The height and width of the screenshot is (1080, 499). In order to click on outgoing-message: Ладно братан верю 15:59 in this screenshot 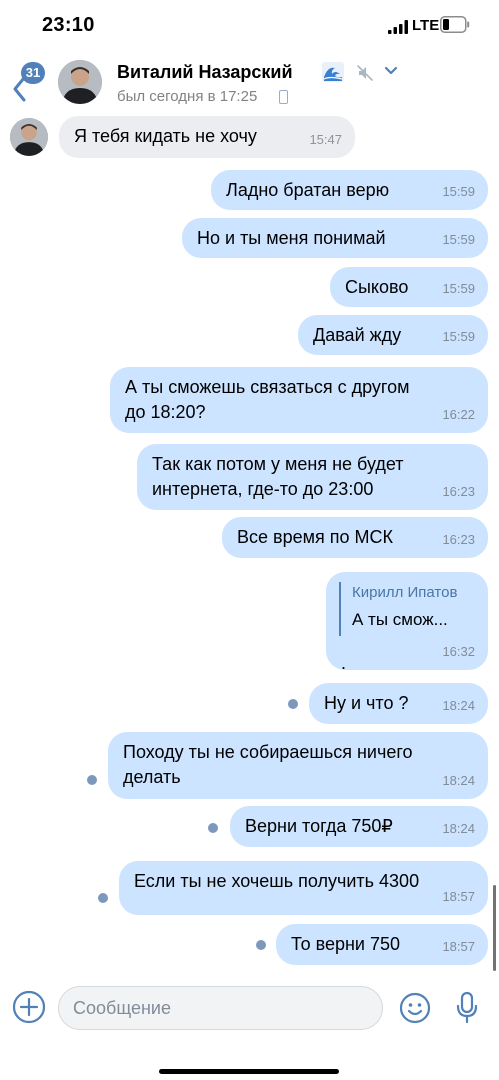, I will do `click(349, 190)`.